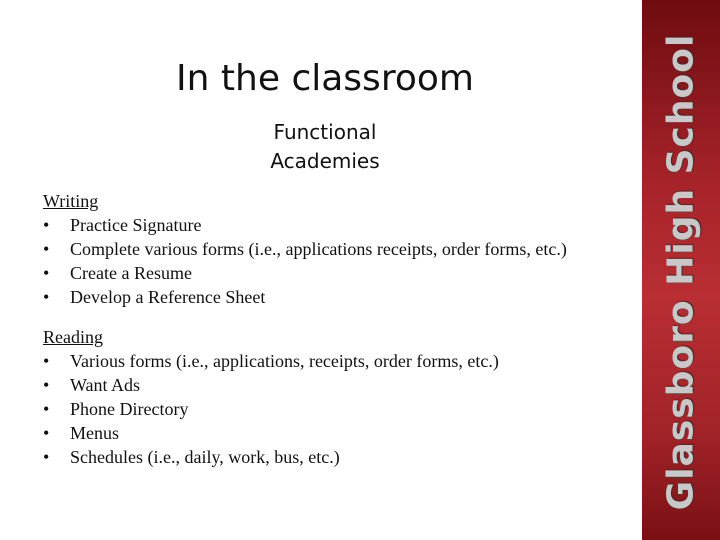  Describe the element at coordinates (681, 272) in the screenshot. I see `school-name: Glassboro High School` at that location.